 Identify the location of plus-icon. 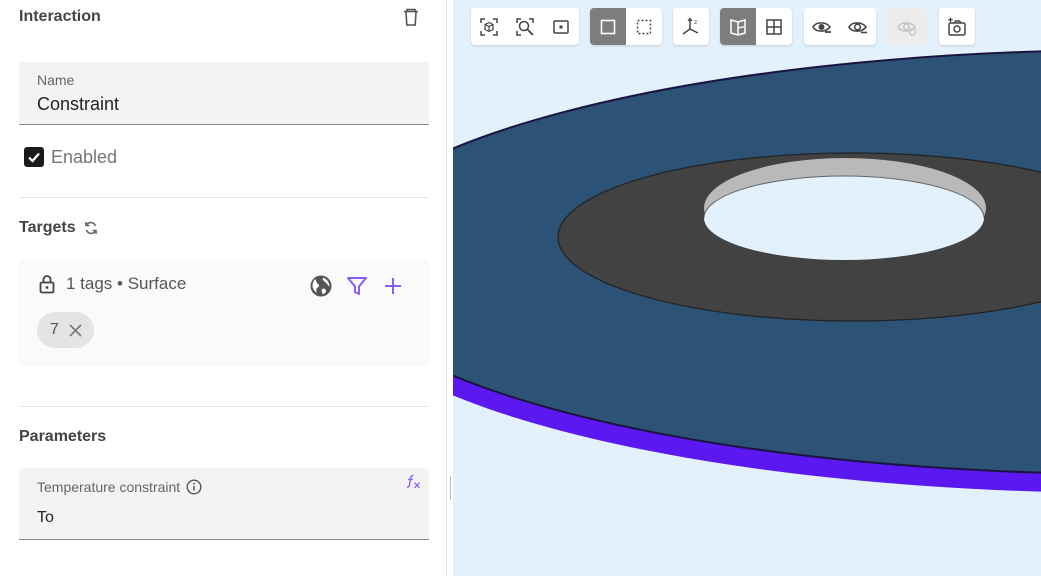
(393, 286).